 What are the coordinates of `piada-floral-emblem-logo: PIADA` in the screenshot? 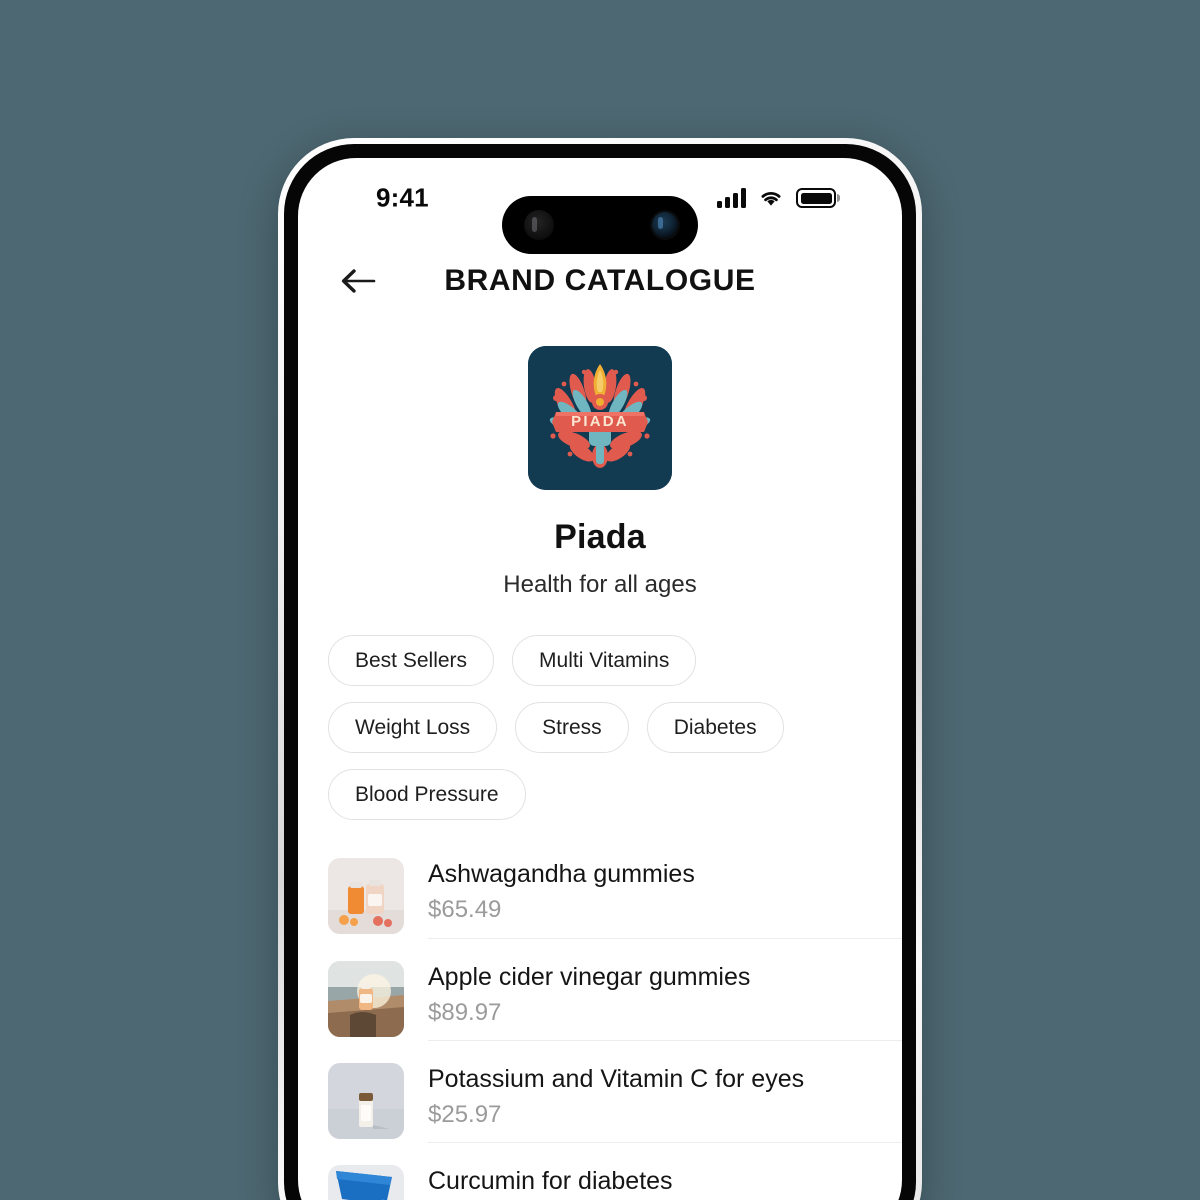 It's located at (600, 418).